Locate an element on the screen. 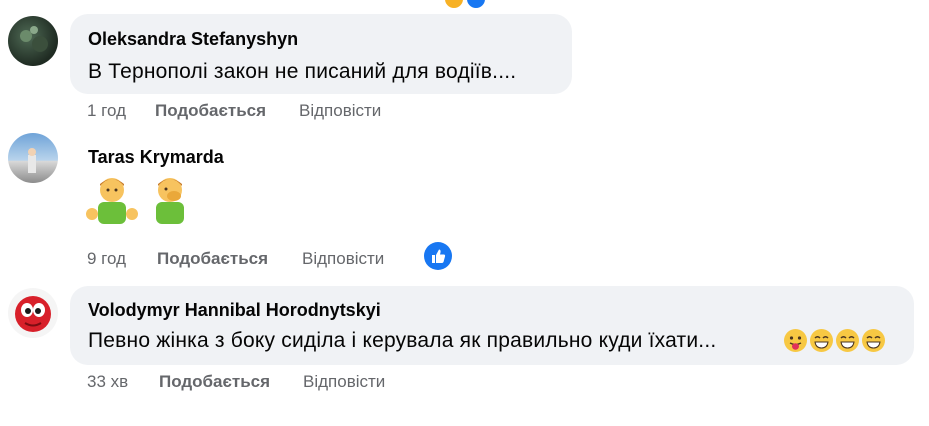 The height and width of the screenshot is (426, 929). tongue-face-emoji is located at coordinates (795, 340).